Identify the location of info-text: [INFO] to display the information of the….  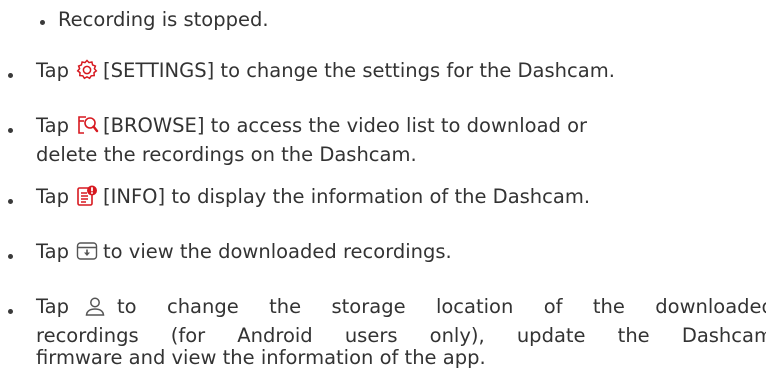
(347, 196).